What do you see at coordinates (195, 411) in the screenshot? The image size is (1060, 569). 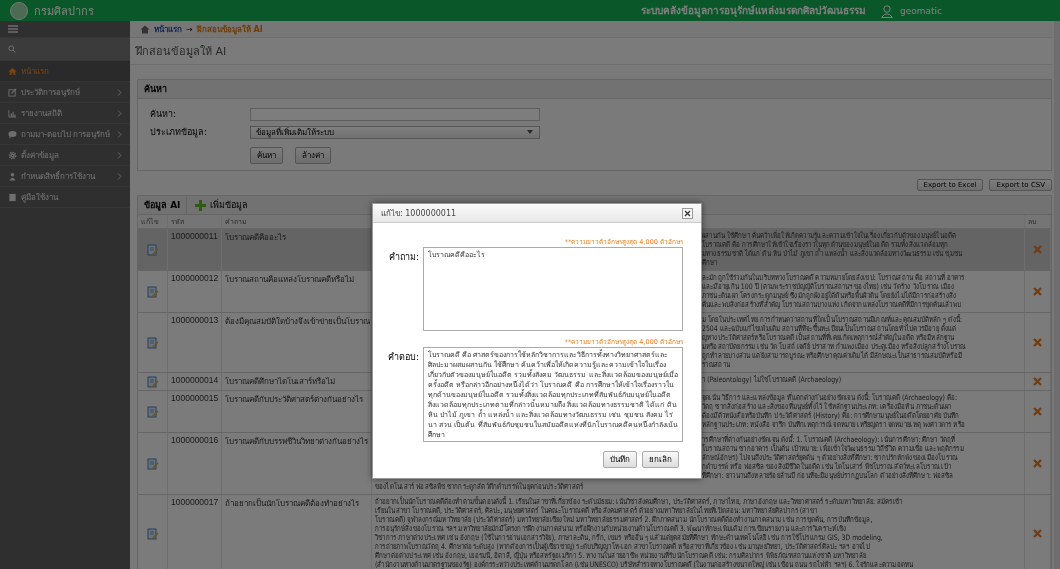 I see `table-cell: 1000000015` at bounding box center [195, 411].